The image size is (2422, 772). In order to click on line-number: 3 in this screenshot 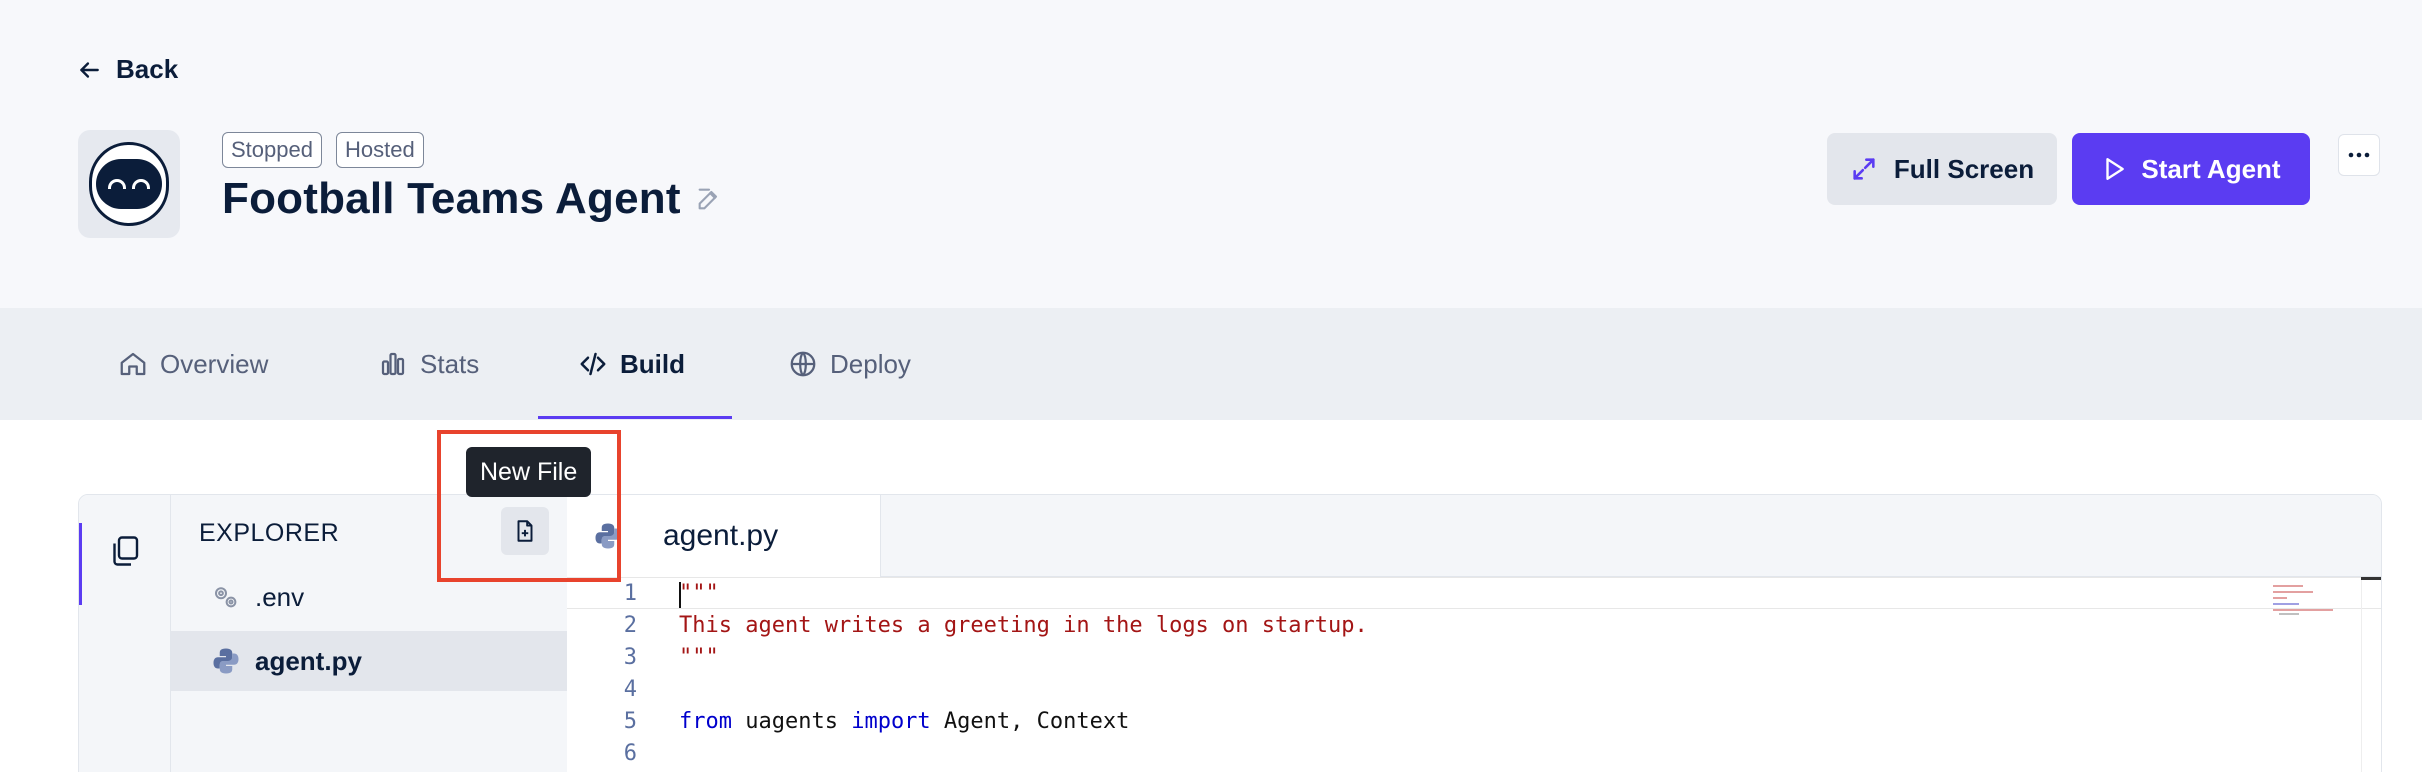, I will do `click(630, 657)`.